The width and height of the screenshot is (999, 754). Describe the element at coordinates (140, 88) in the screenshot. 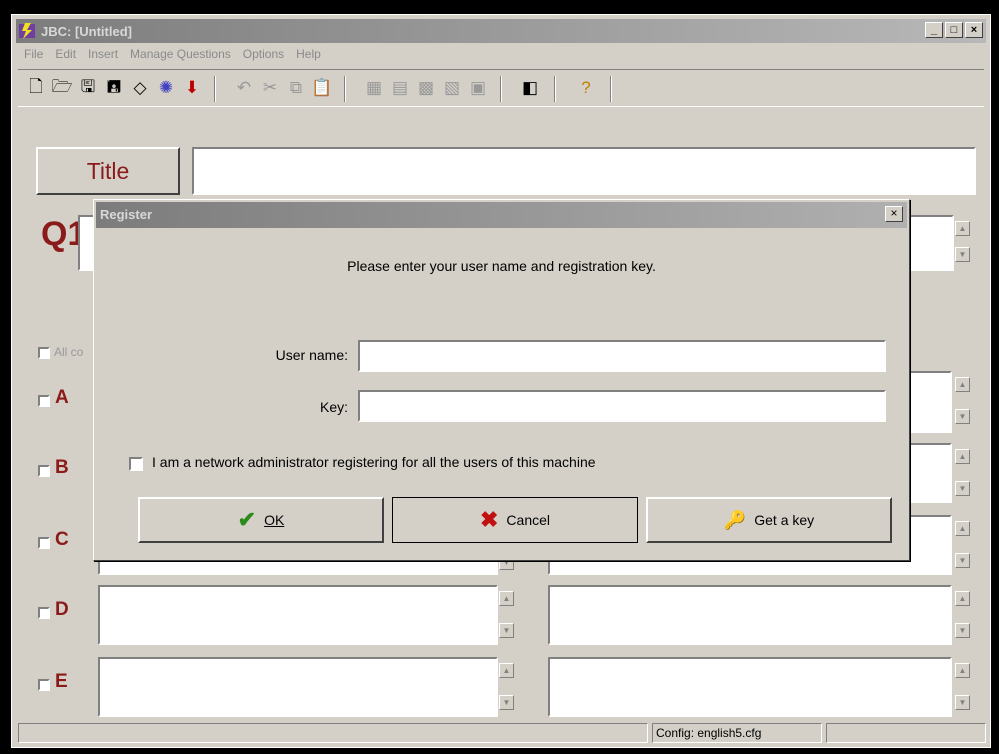

I see `eraser-icon: ◇` at that location.